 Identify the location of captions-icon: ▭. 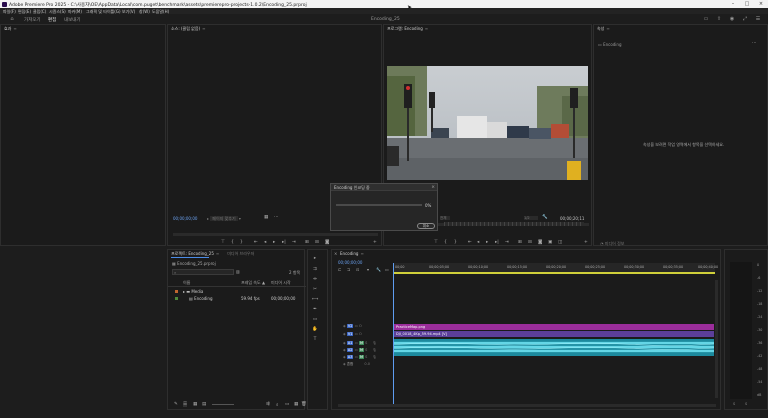
(387, 269).